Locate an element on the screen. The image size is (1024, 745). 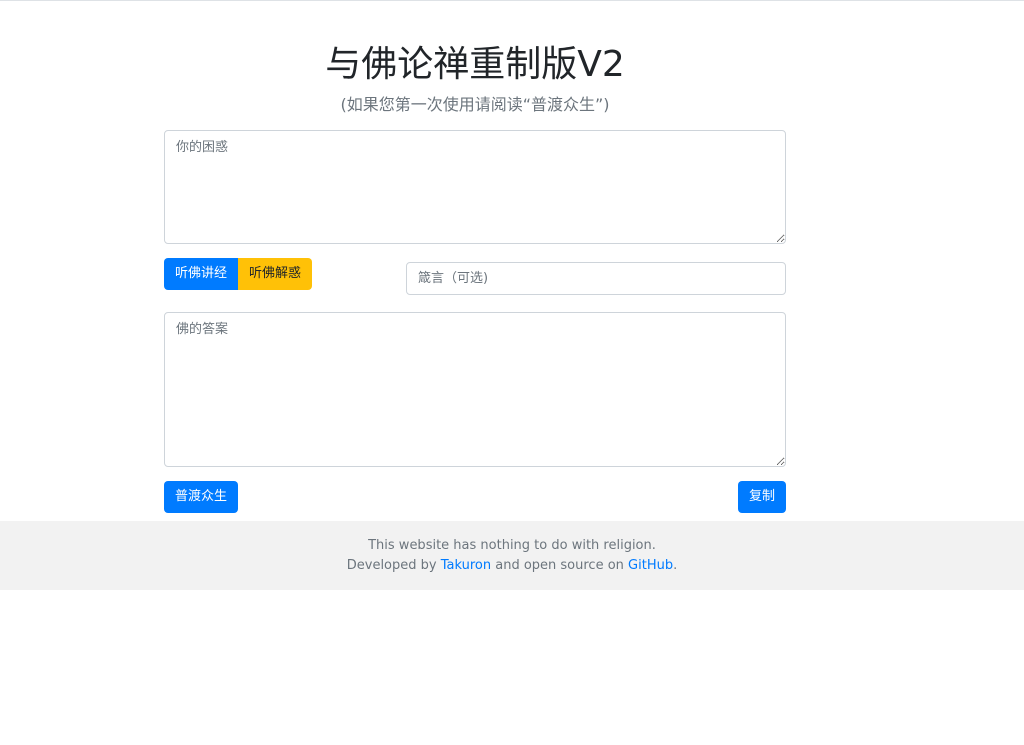
decode-button: 听佛解惑 is located at coordinates (275, 274).